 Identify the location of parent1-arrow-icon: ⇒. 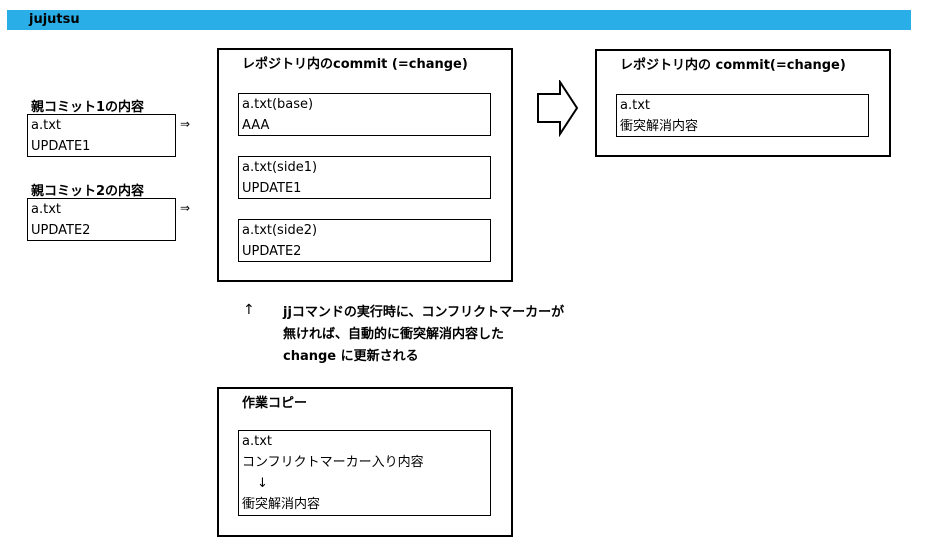
(185, 124).